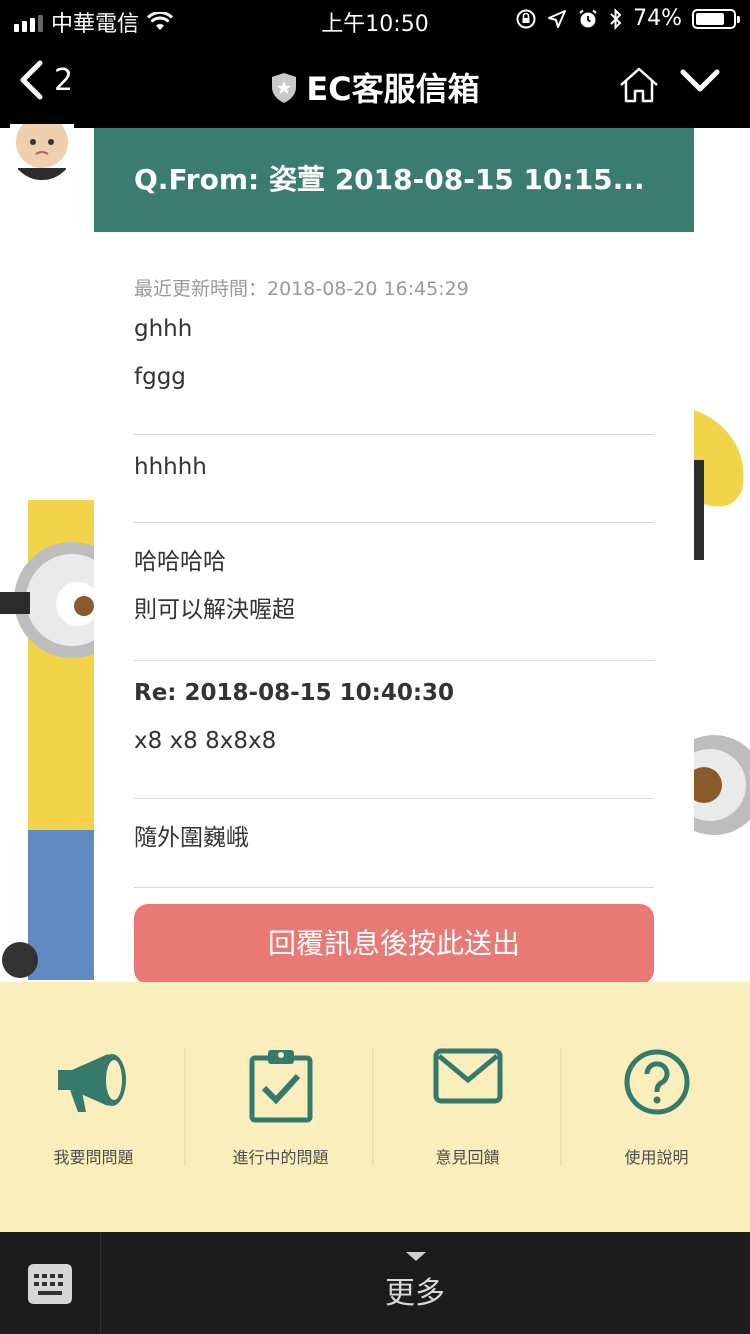 Image resolution: width=750 pixels, height=1334 pixels. What do you see at coordinates (656, 1082) in the screenshot?
I see `question-circle-icon` at bounding box center [656, 1082].